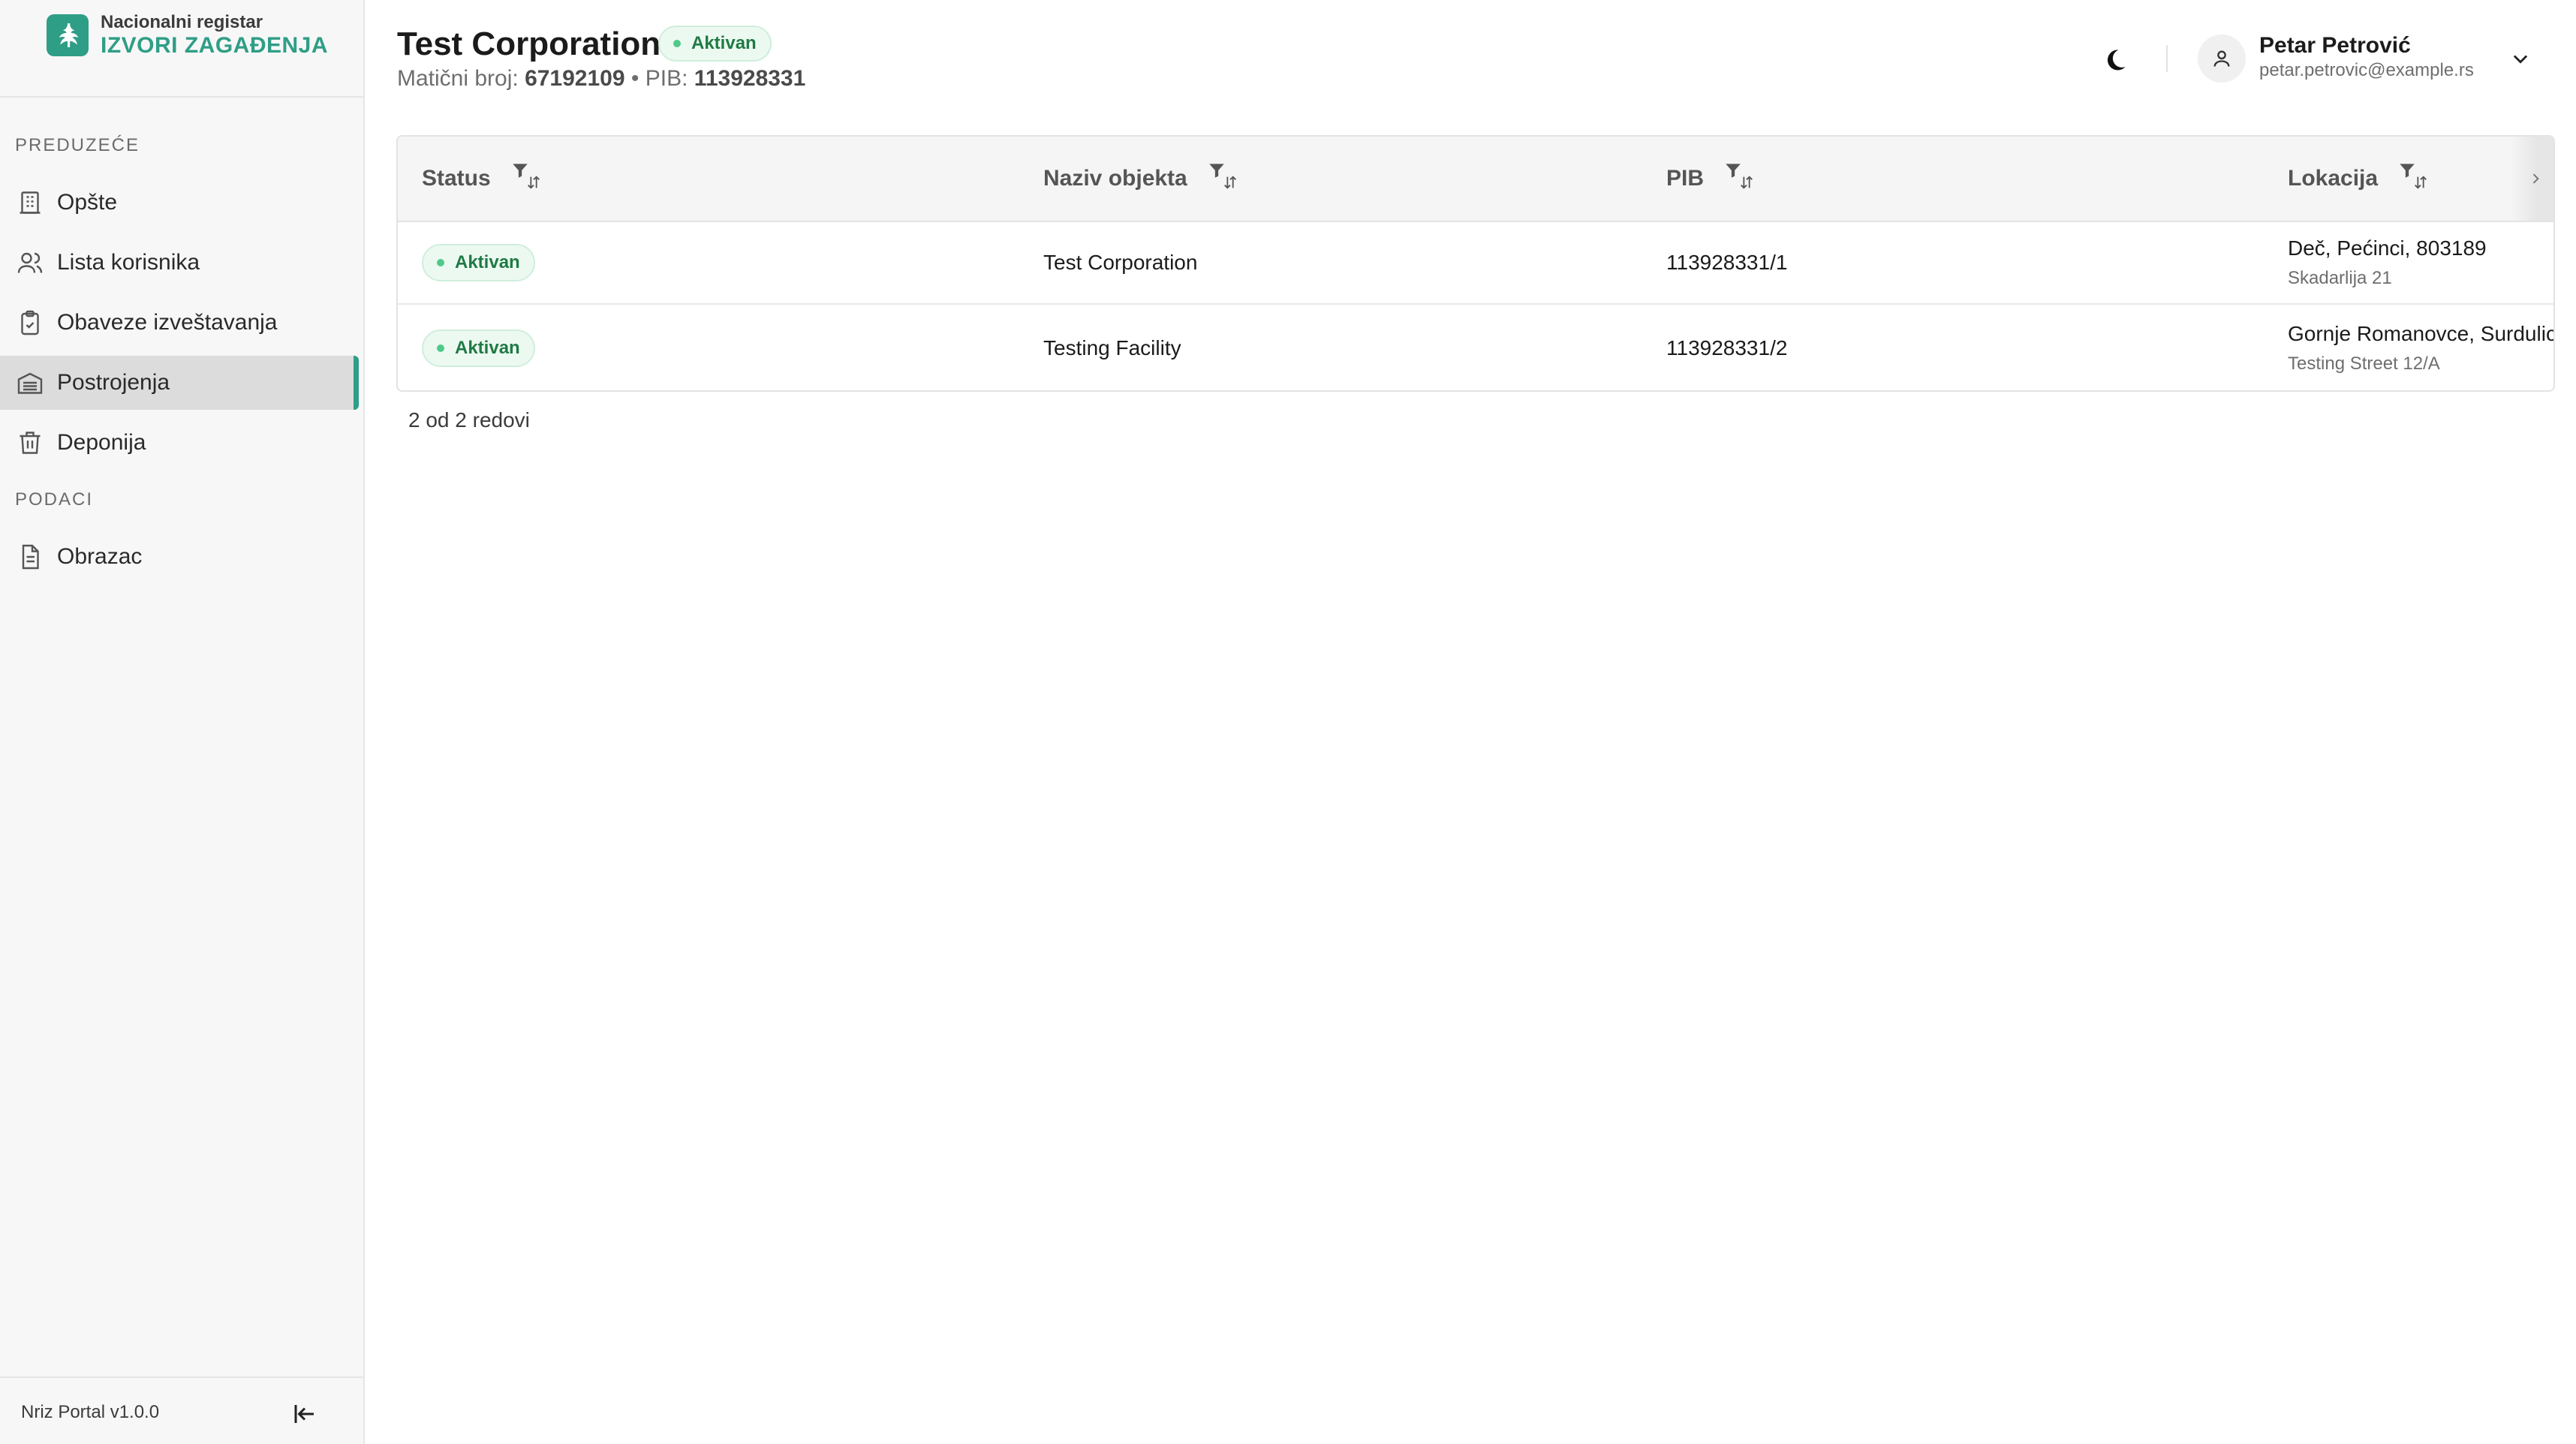 The height and width of the screenshot is (1444, 2576). Describe the element at coordinates (666, 78) in the screenshot. I see `pib-label: PIB:` at that location.